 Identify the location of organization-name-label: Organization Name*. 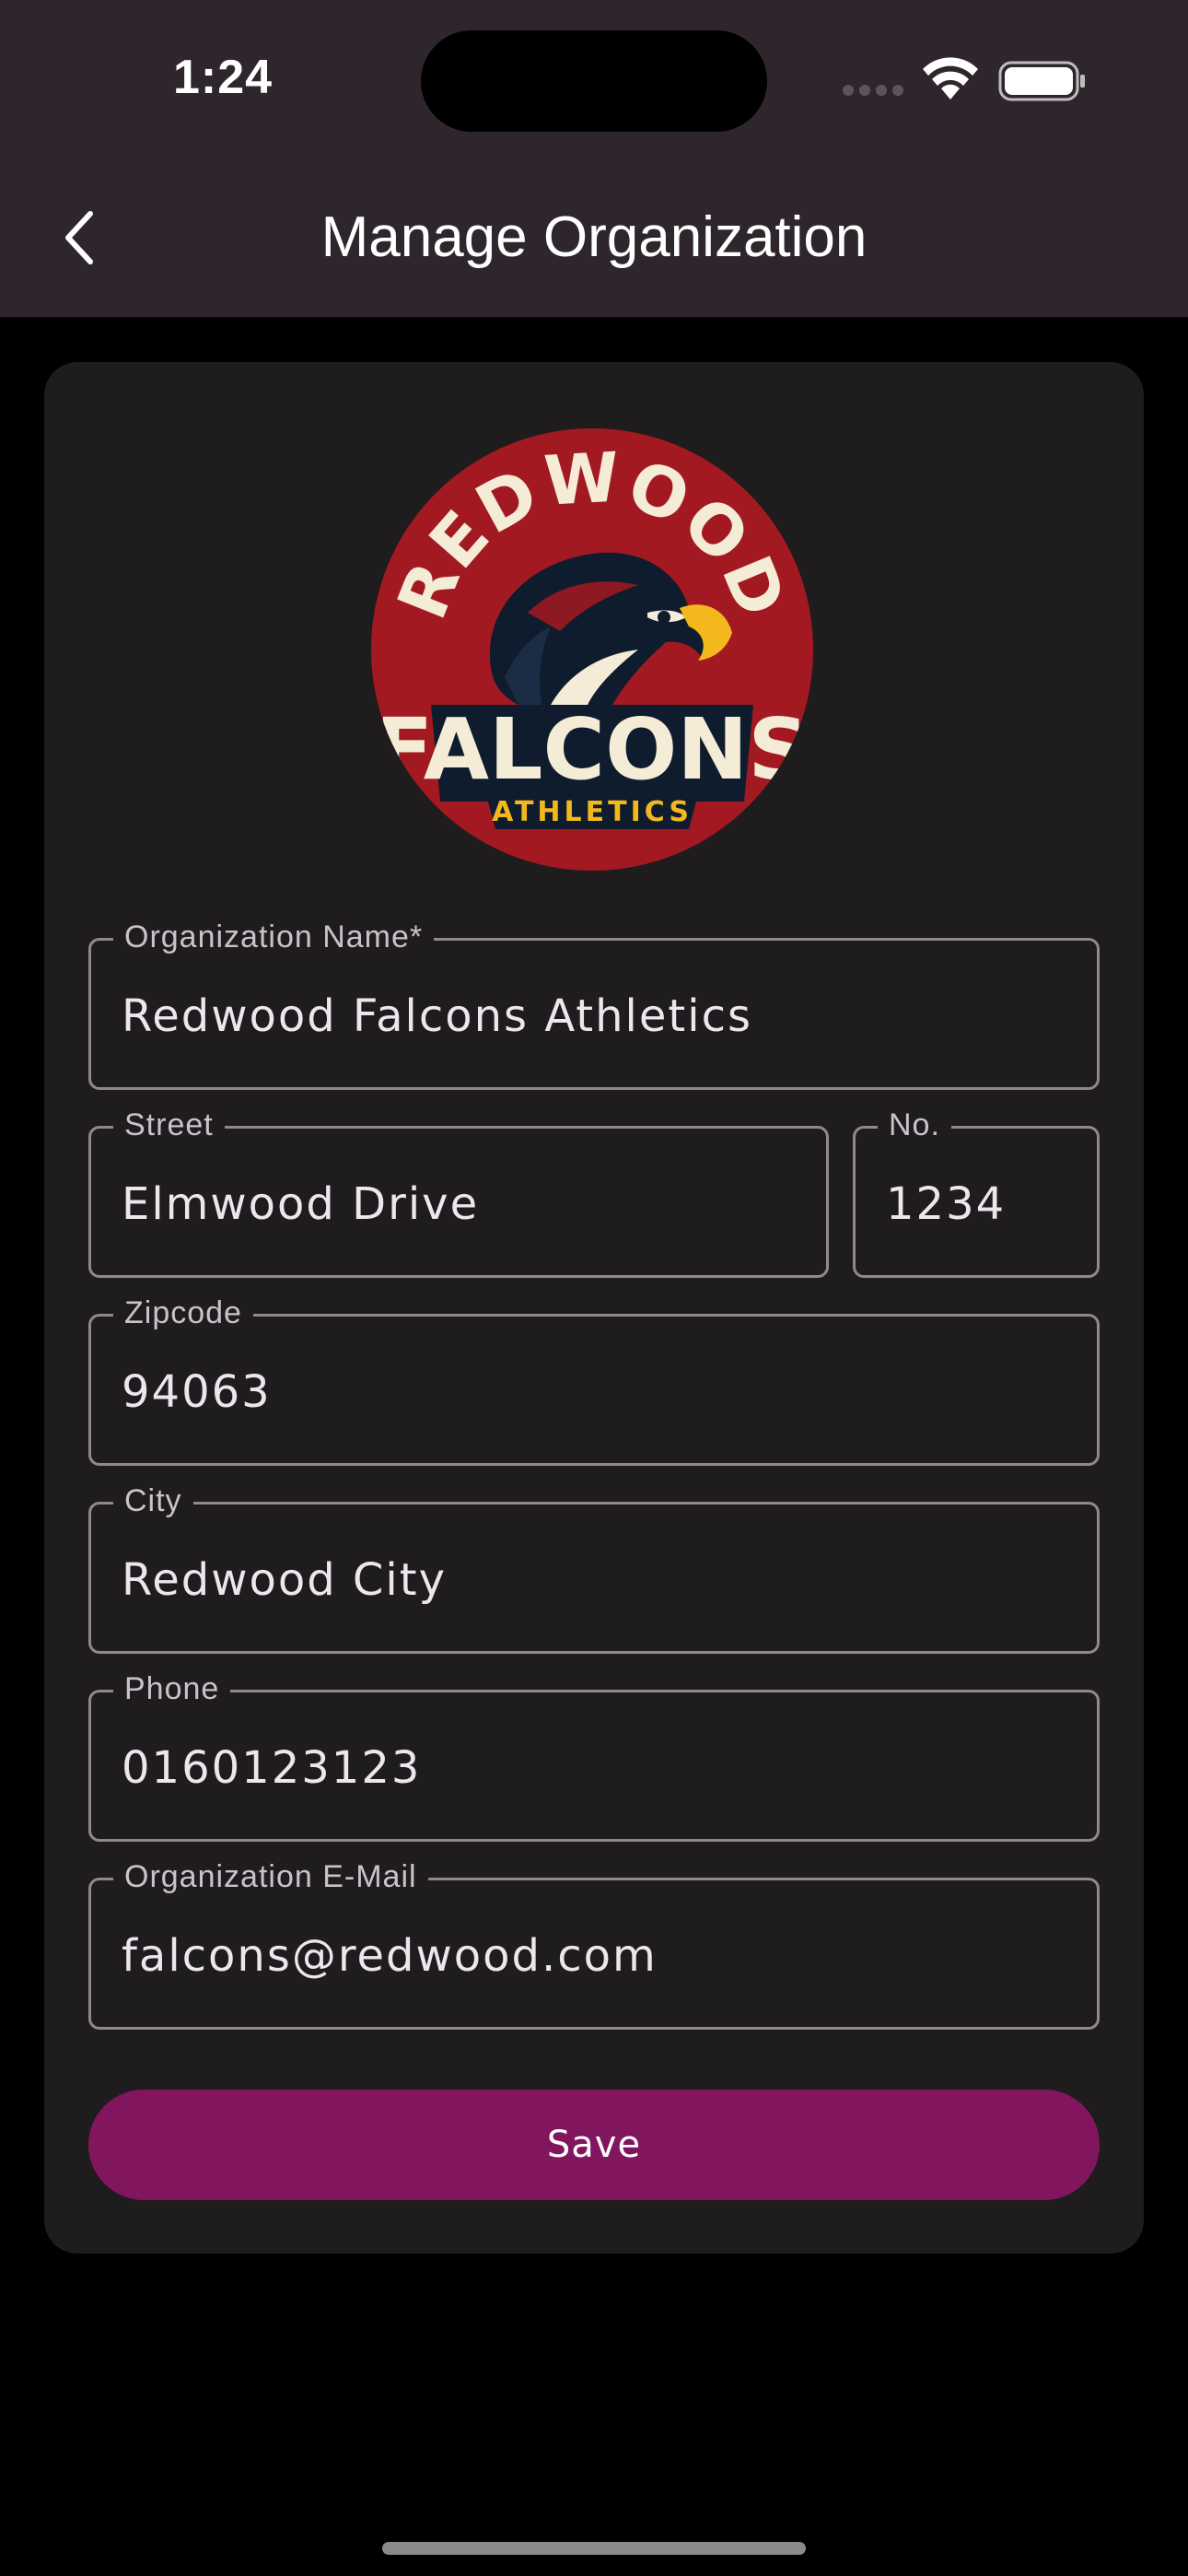
(274, 937).